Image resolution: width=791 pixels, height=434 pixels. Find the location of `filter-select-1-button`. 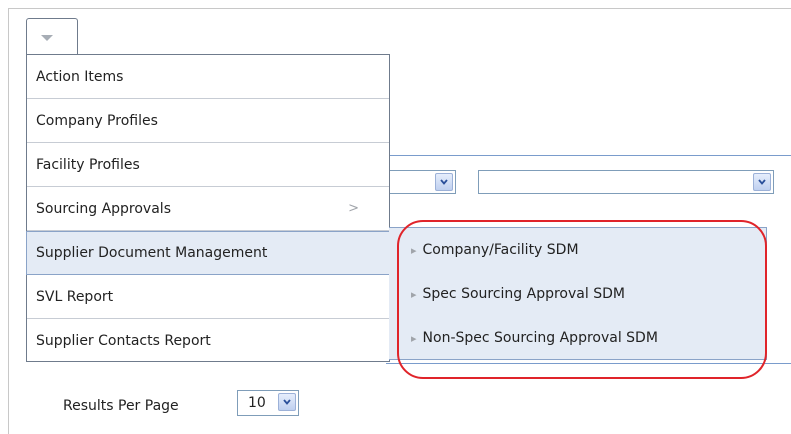

filter-select-1-button is located at coordinates (444, 182).